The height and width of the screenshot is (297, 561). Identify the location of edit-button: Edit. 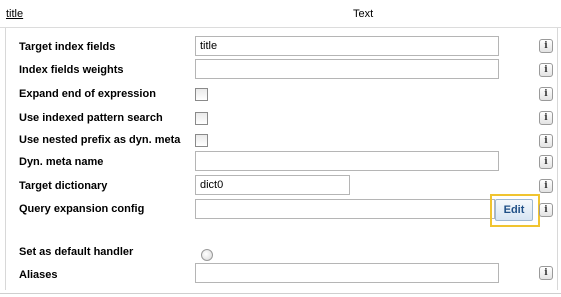
(514, 210).